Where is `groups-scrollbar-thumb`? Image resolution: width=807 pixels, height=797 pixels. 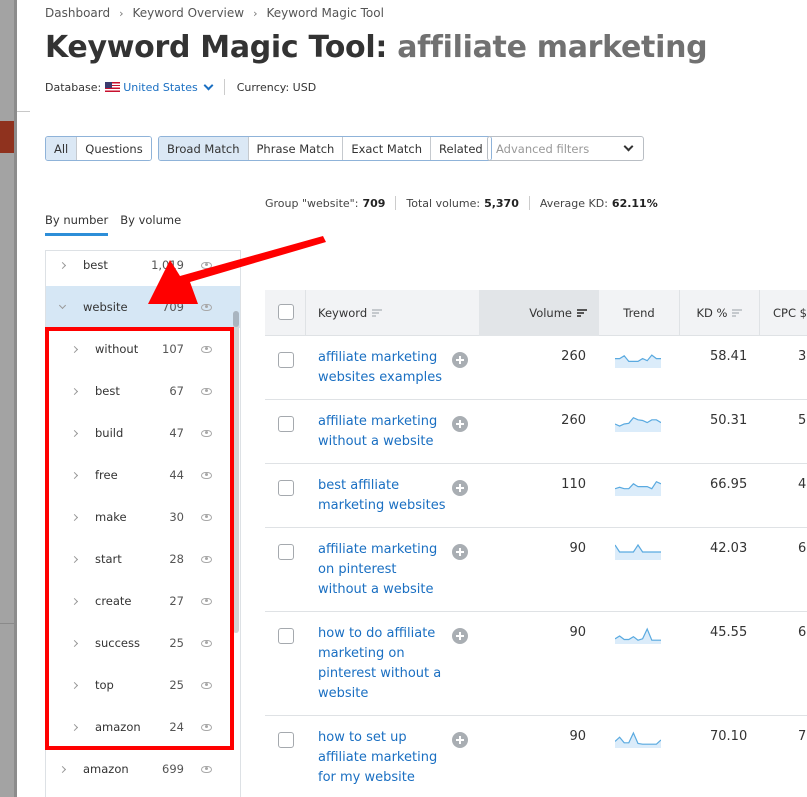
groups-scrollbar-thumb is located at coordinates (236, 319).